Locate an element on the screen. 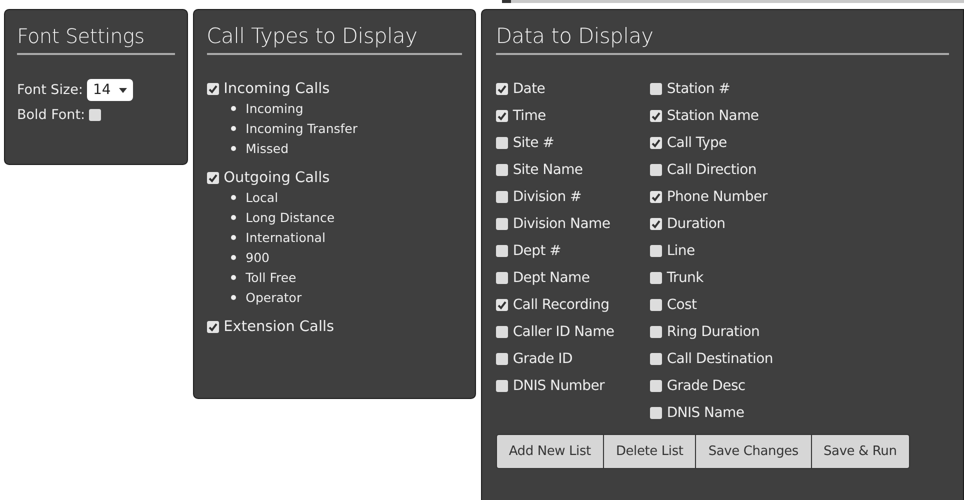 The height and width of the screenshot is (500, 964). list-item: 900 is located at coordinates (258, 257).